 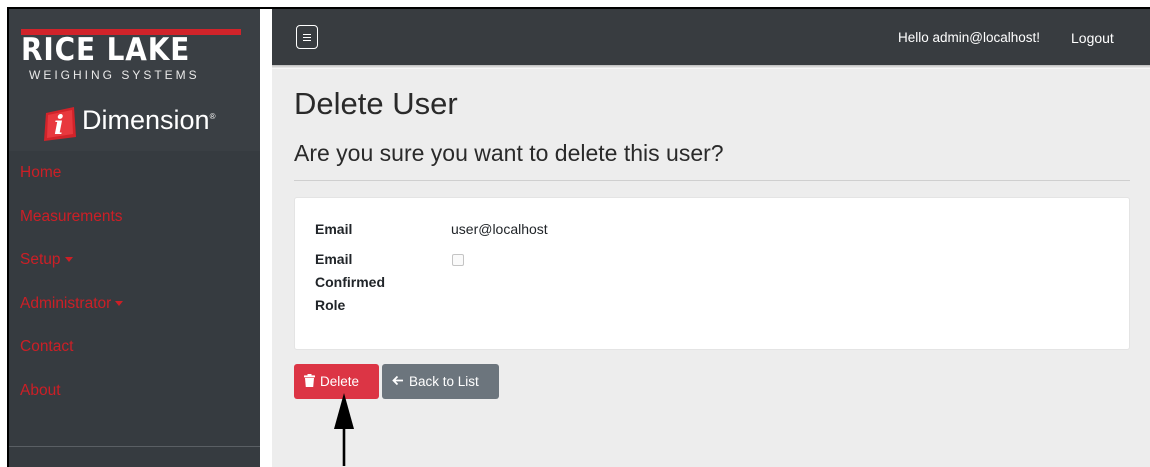 What do you see at coordinates (134, 304) in the screenshot?
I see `sidebar-item-administrator: Administrator` at bounding box center [134, 304].